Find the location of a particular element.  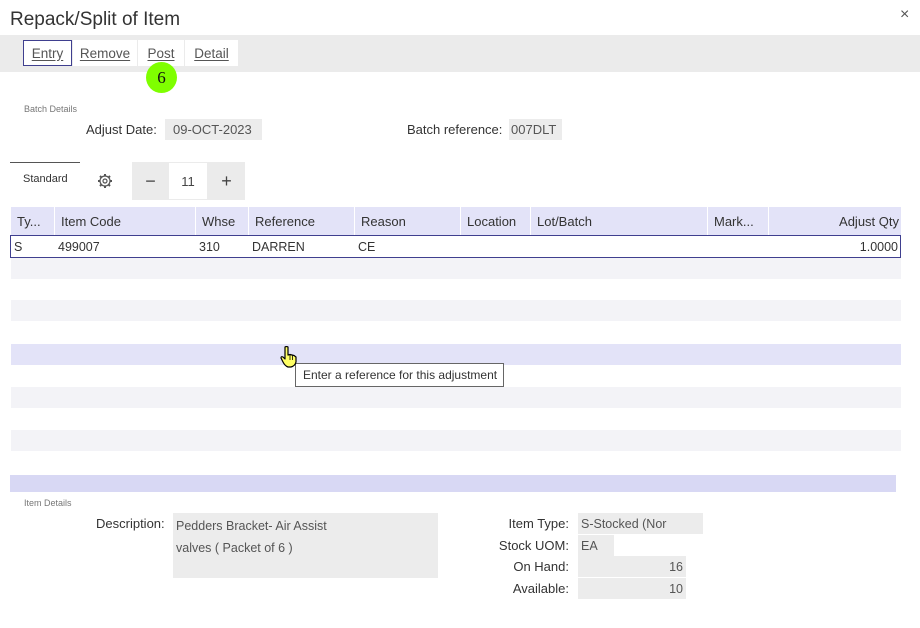

column-header-lot-batch: Lot/Batch is located at coordinates (619, 221).